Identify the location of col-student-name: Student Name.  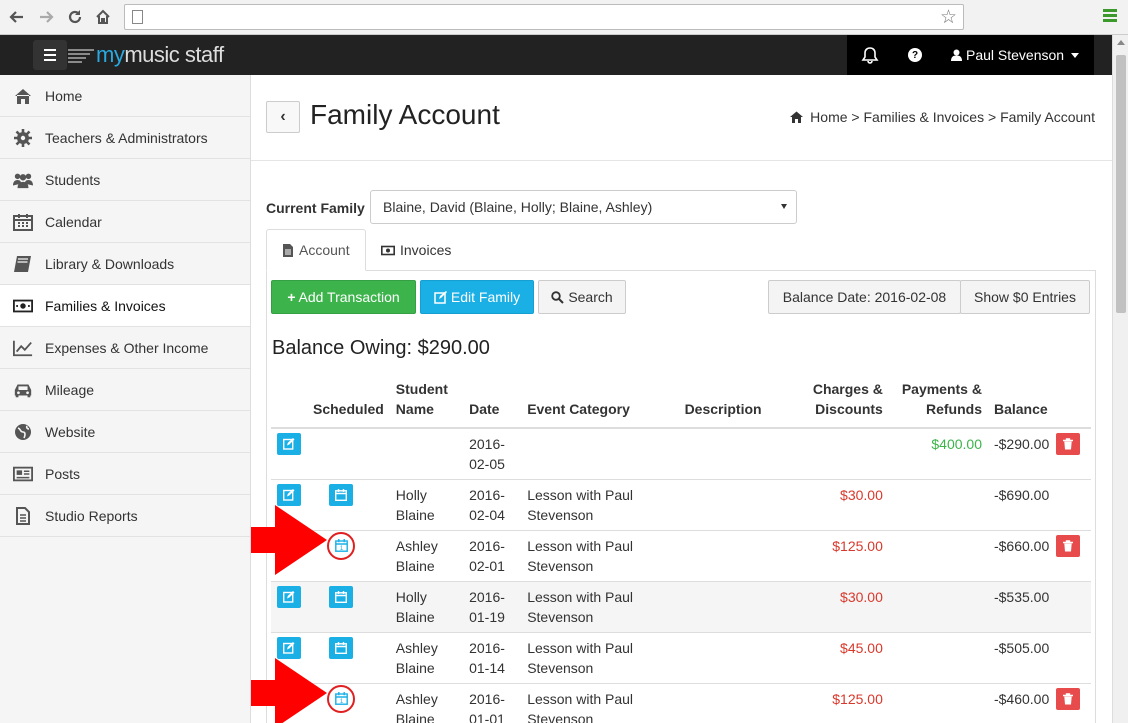
(426, 402).